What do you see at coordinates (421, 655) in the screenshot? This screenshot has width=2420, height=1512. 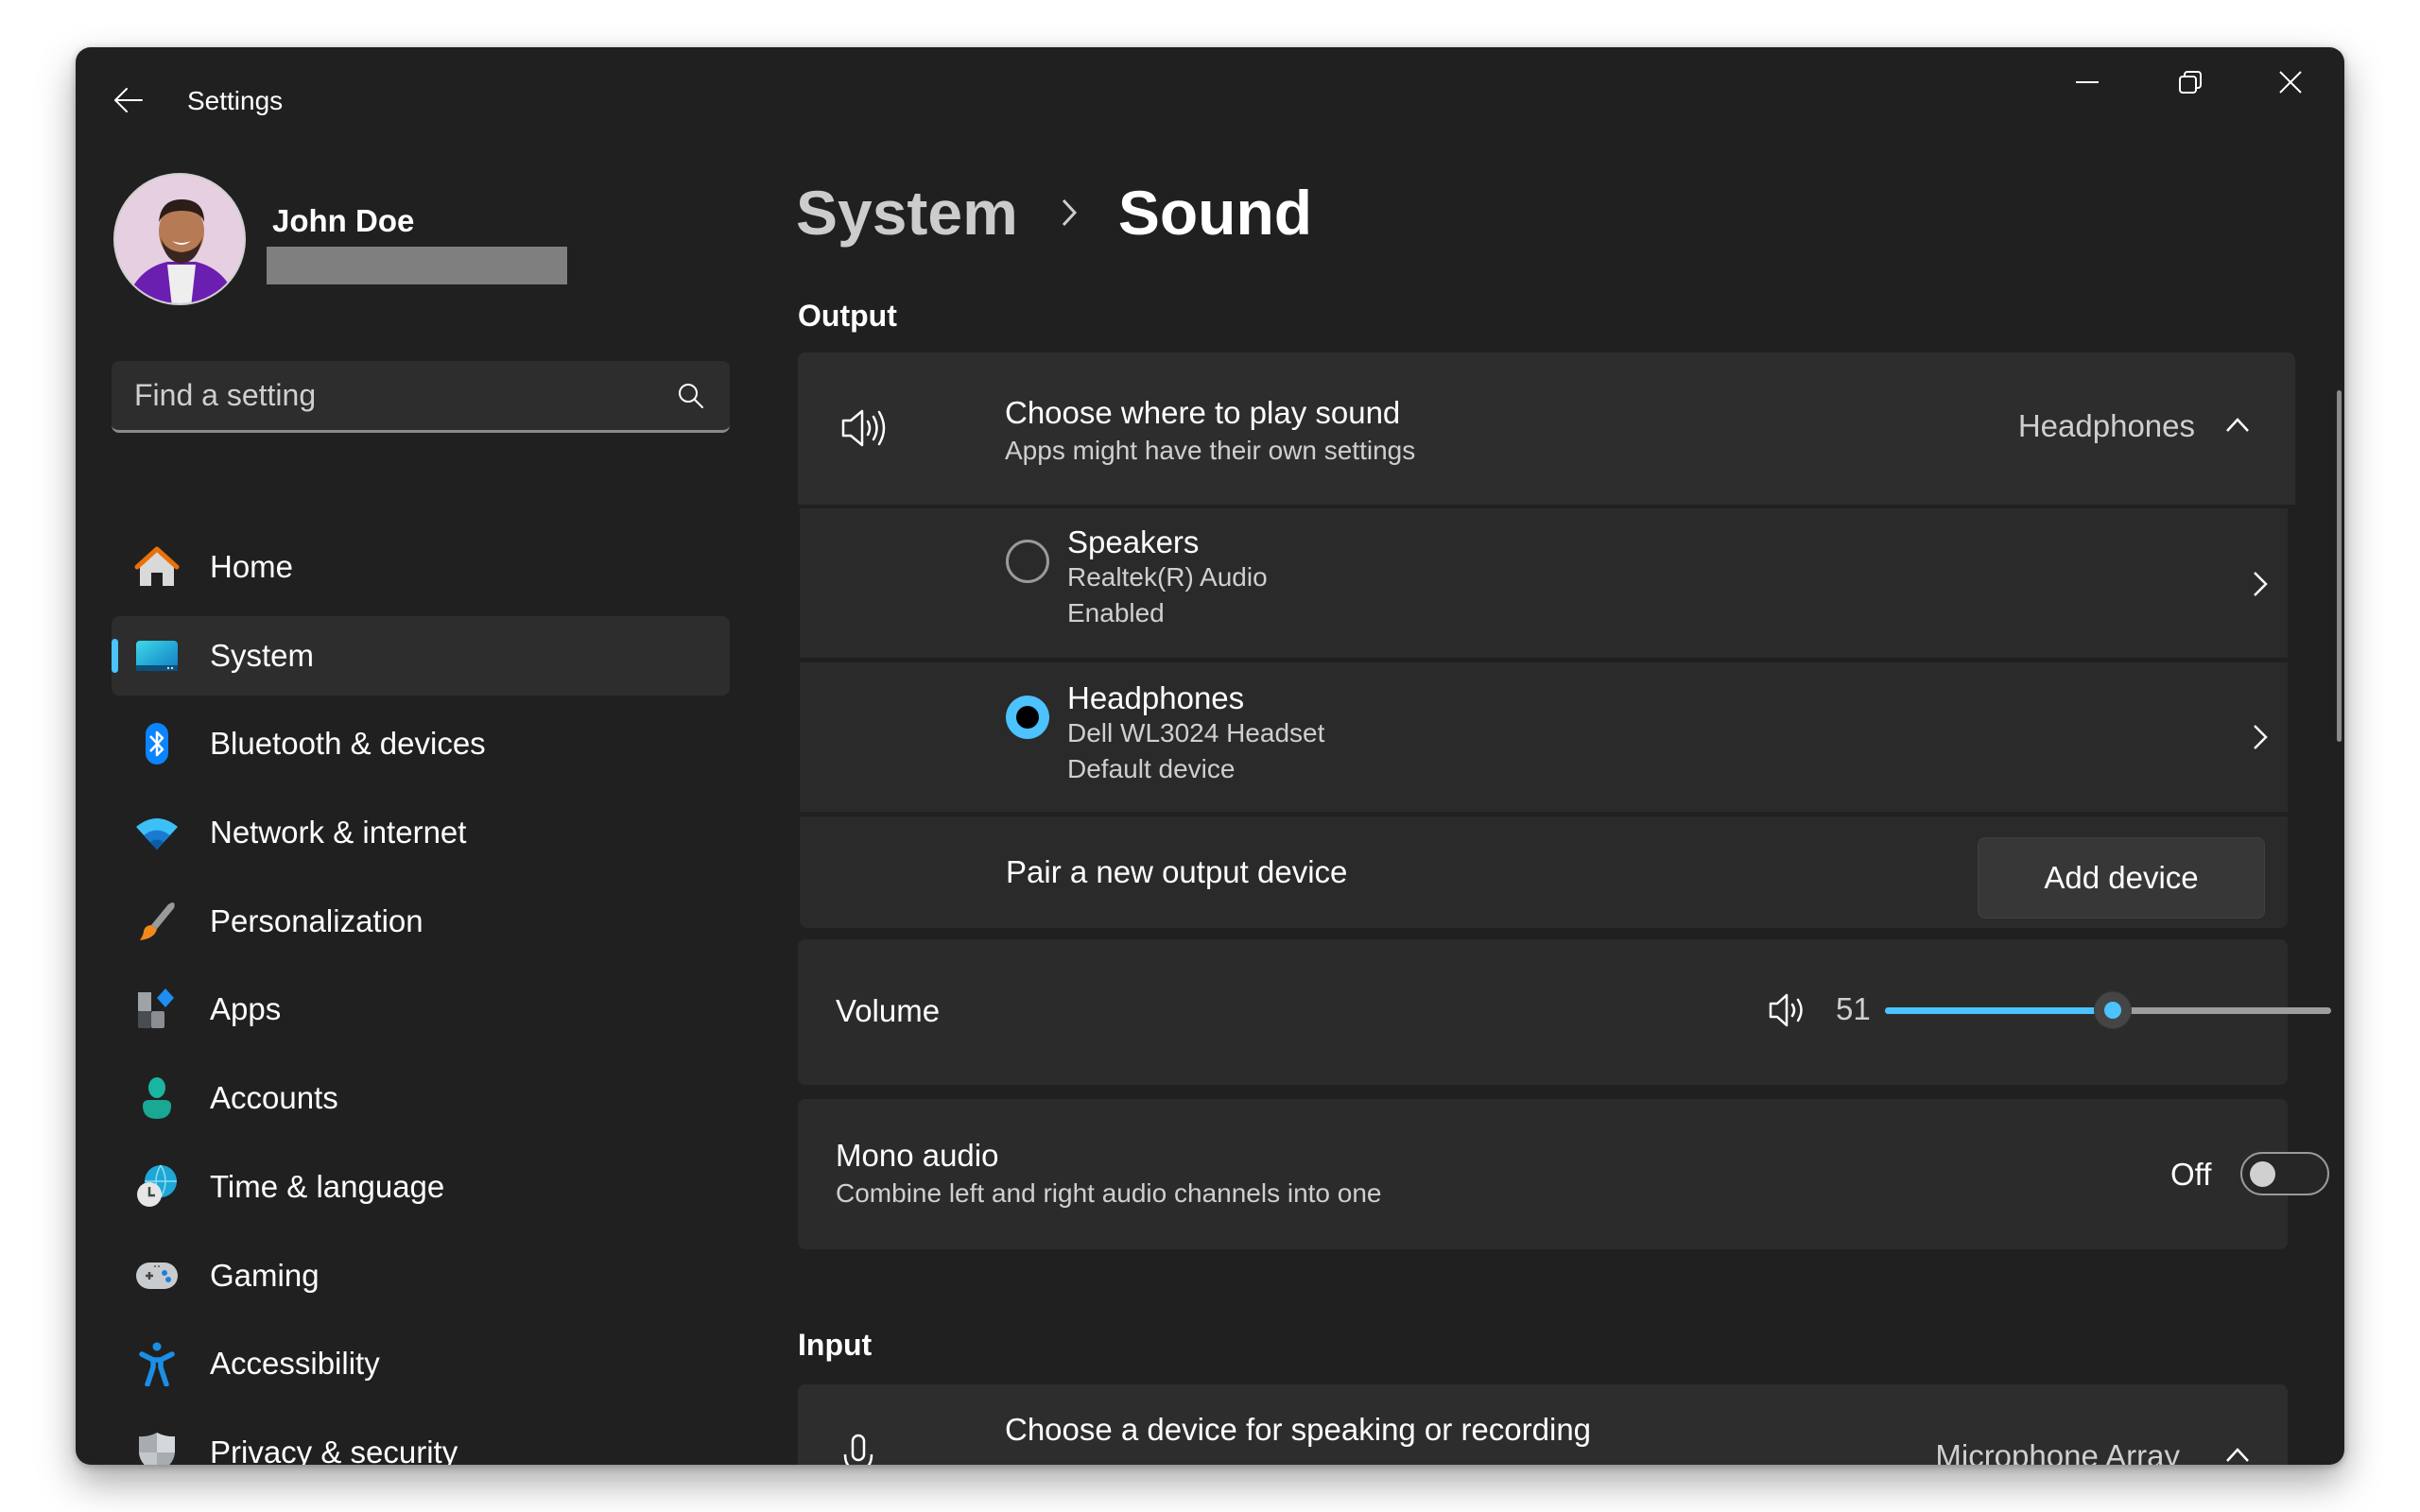 I see `sidebar-item-system: System` at bounding box center [421, 655].